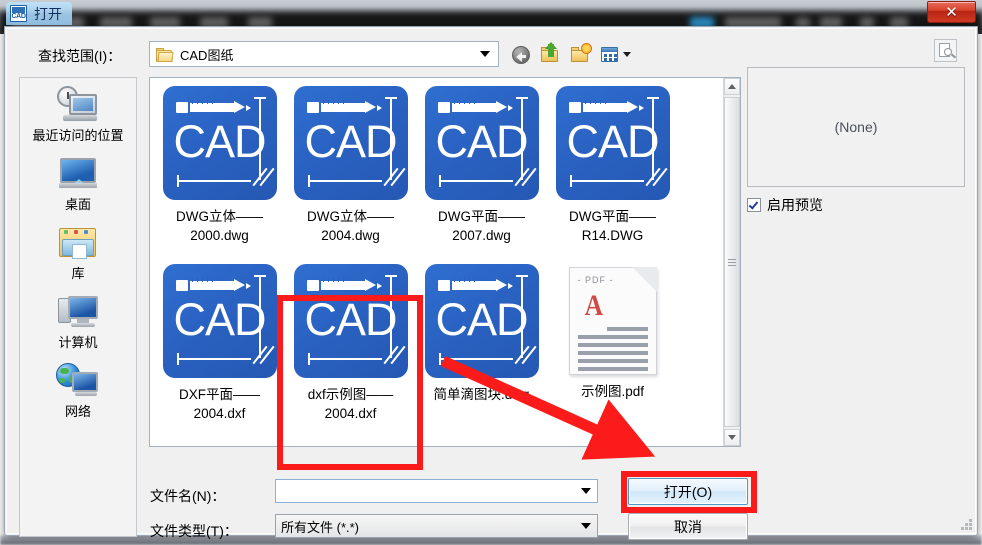  I want to click on file-label: DWG平面—— 2007.dwg, so click(481, 226).